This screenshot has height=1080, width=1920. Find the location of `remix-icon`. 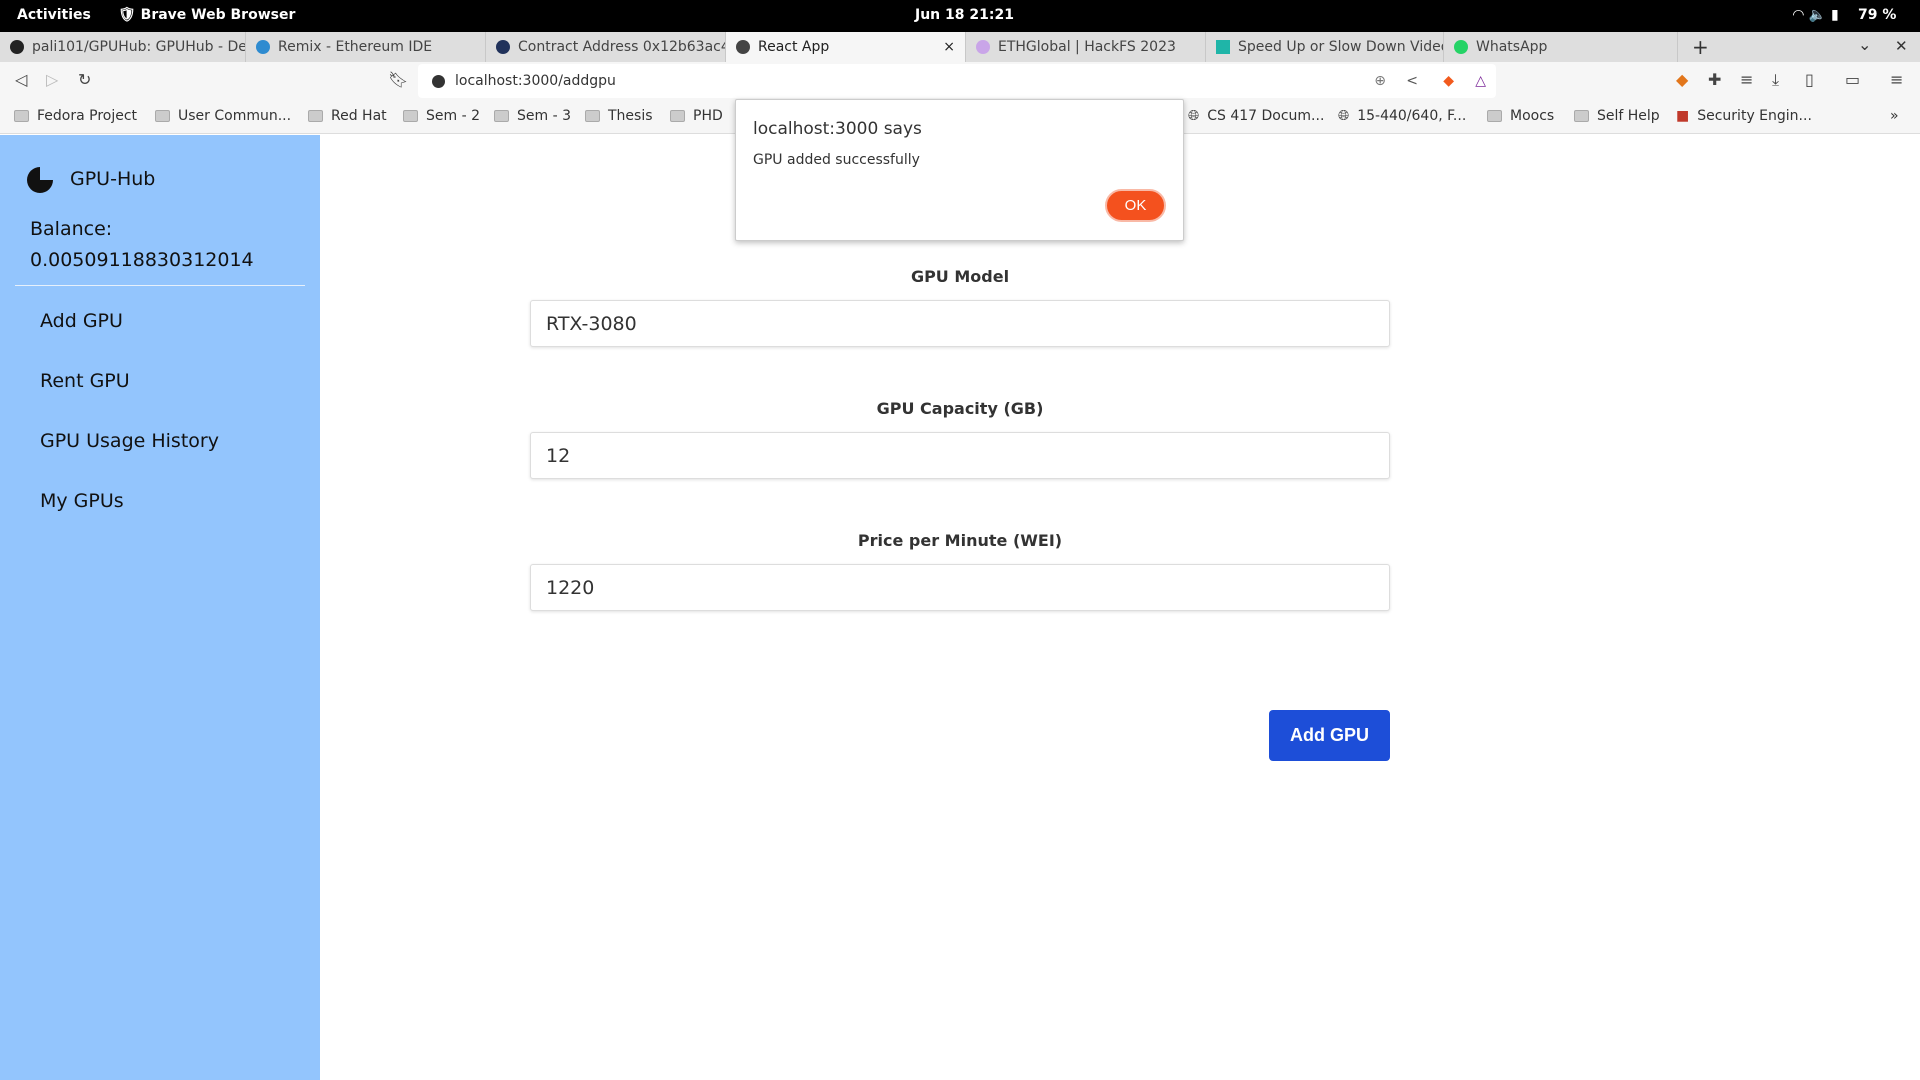

remix-icon is located at coordinates (263, 47).